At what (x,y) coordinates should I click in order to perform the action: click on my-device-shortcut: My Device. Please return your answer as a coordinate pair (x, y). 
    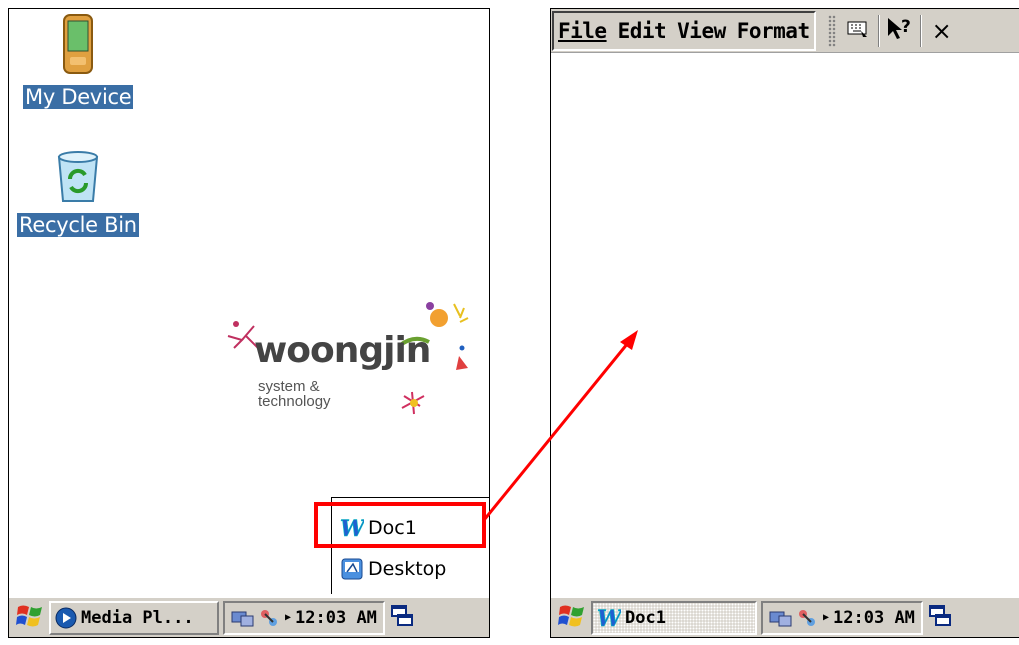
    Looking at the image, I should click on (78, 61).